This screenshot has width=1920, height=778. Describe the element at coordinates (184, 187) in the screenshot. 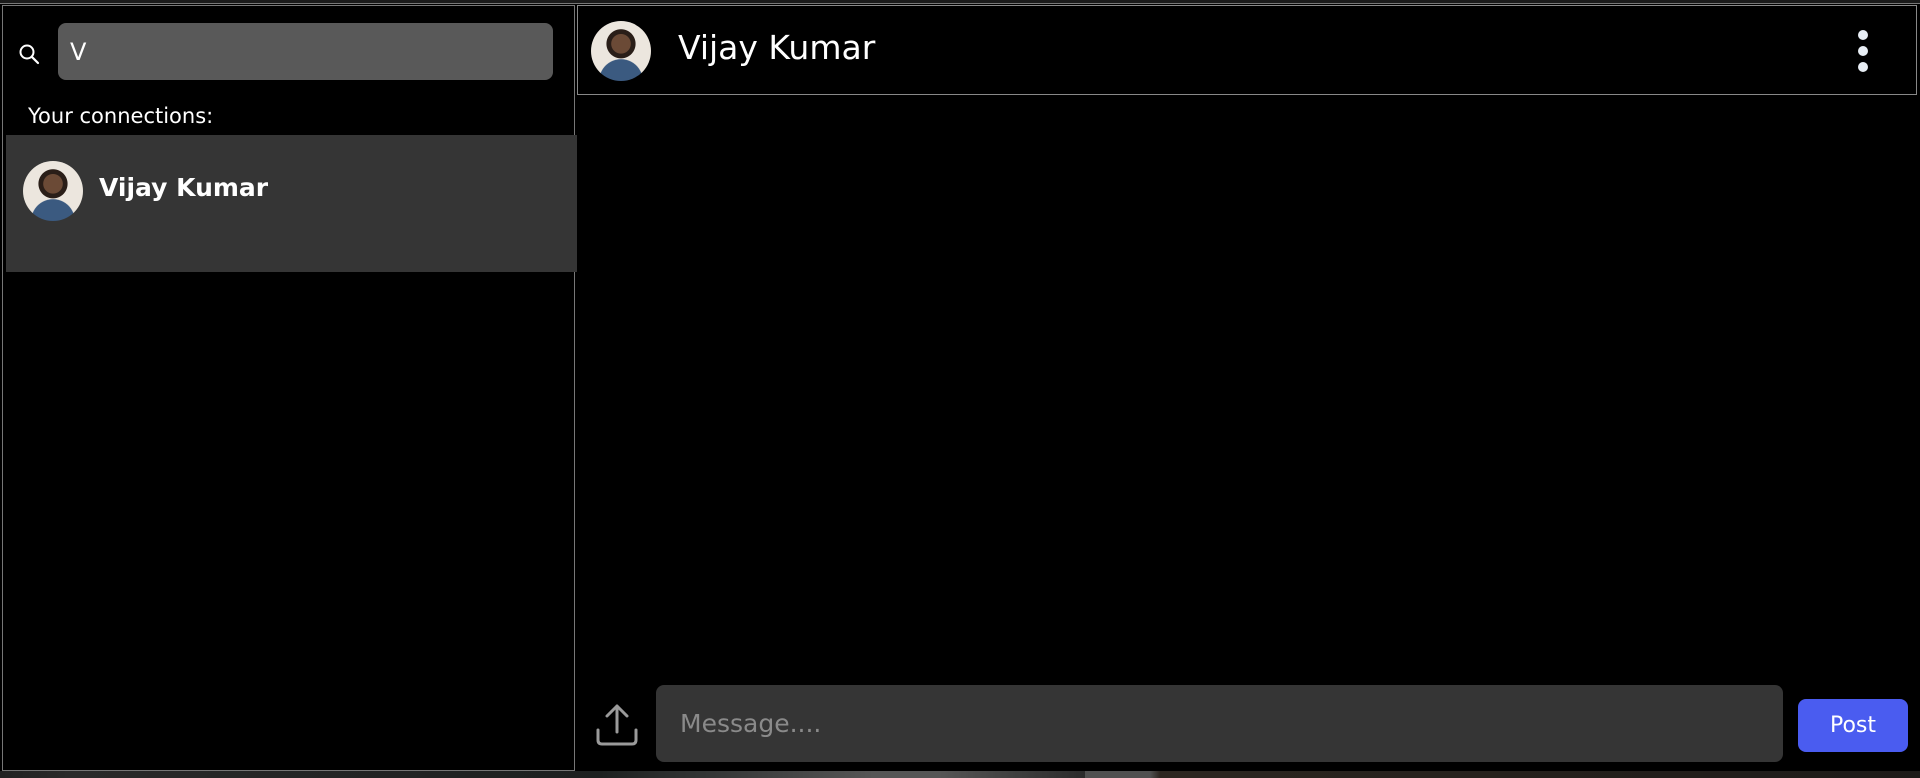

I see `connection-name: Vijay Kumar` at that location.